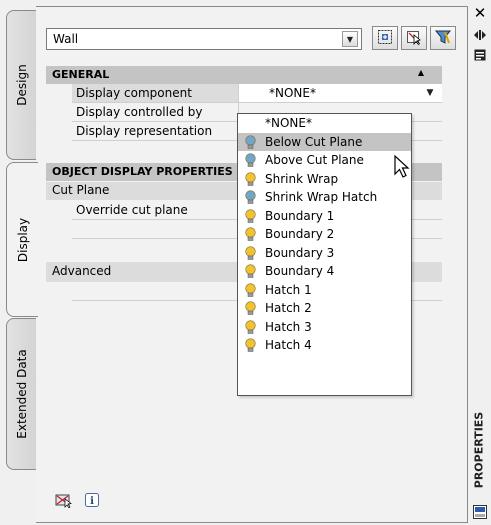 Image resolution: width=491 pixels, height=525 pixels. What do you see at coordinates (155, 93) in the screenshot?
I see `prop-label: Display component` at bounding box center [155, 93].